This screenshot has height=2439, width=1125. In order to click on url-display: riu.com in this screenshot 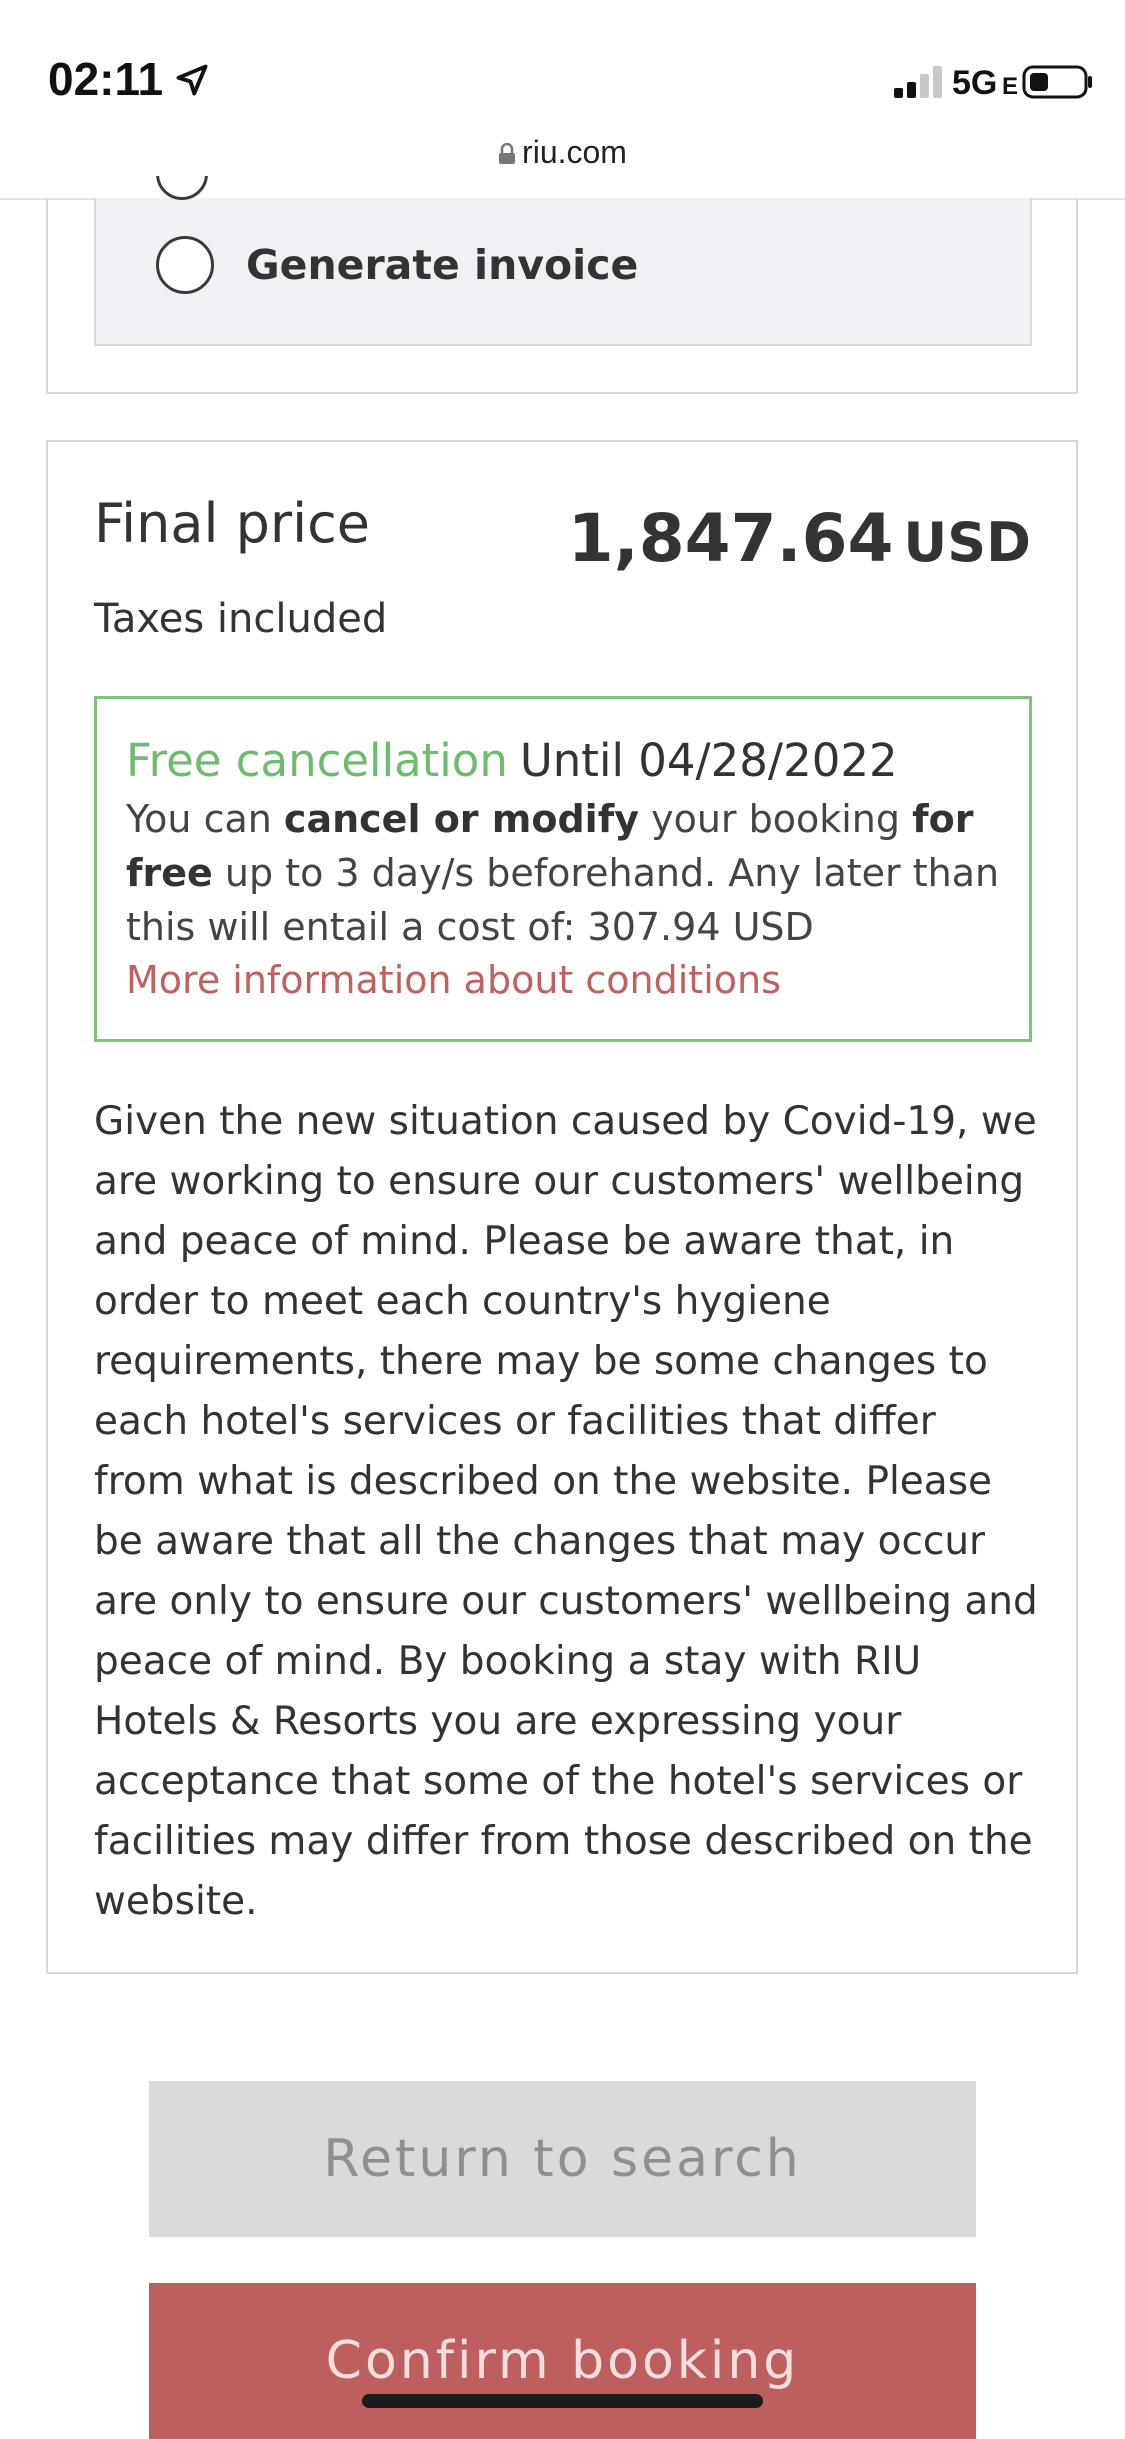, I will do `click(562, 152)`.